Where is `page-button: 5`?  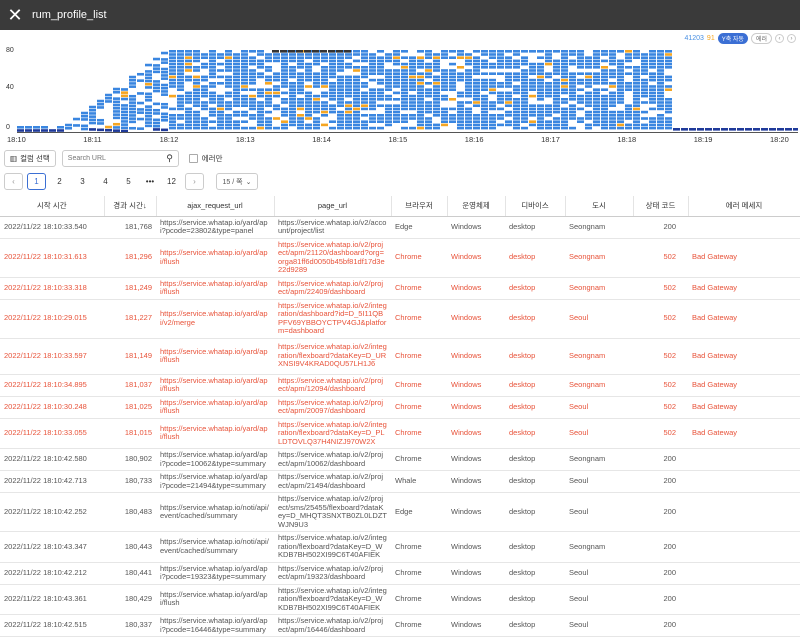
page-button: 5 is located at coordinates (128, 181).